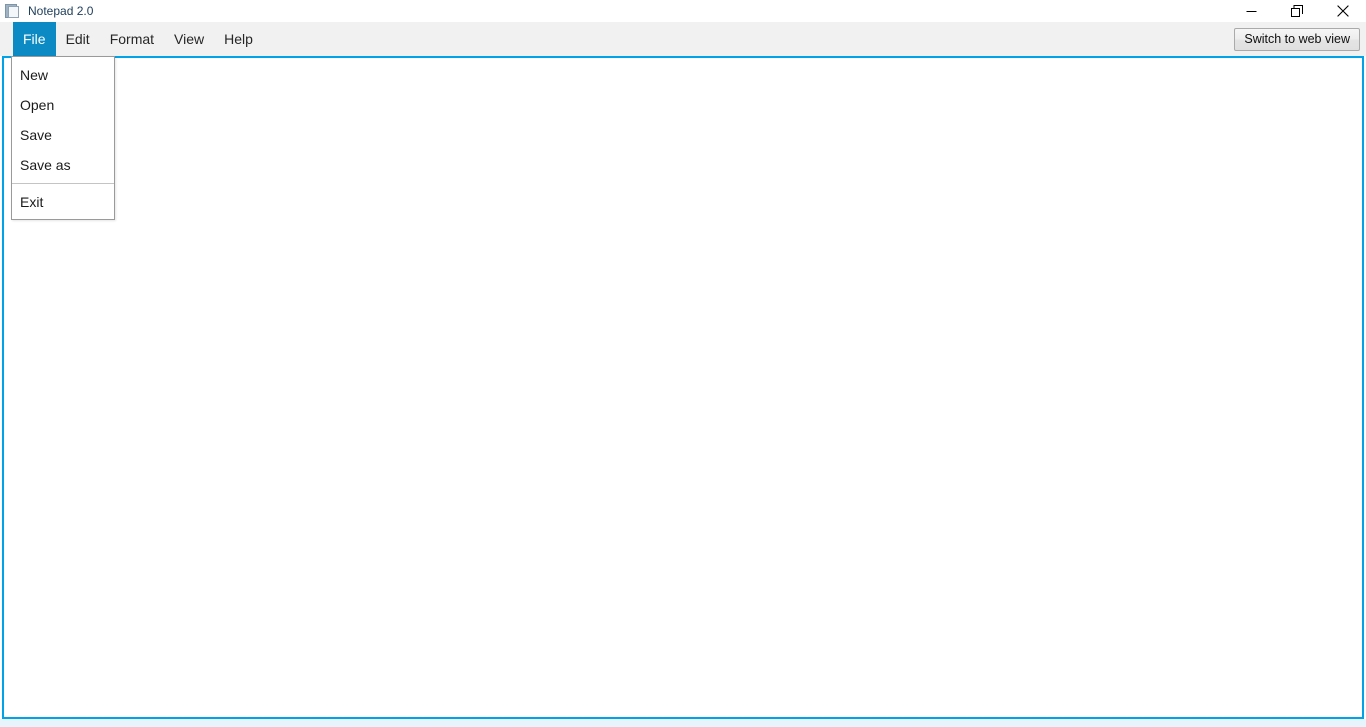 Image resolution: width=1366 pixels, height=727 pixels. What do you see at coordinates (61, 11) in the screenshot?
I see `window-title: Notepad 2.0` at bounding box center [61, 11].